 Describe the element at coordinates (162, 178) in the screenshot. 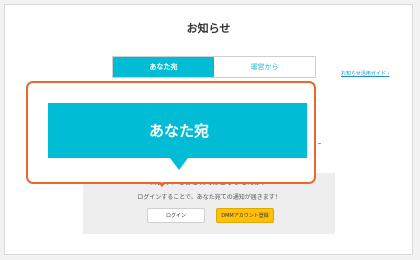

I see `callout-pointer-fill` at that location.